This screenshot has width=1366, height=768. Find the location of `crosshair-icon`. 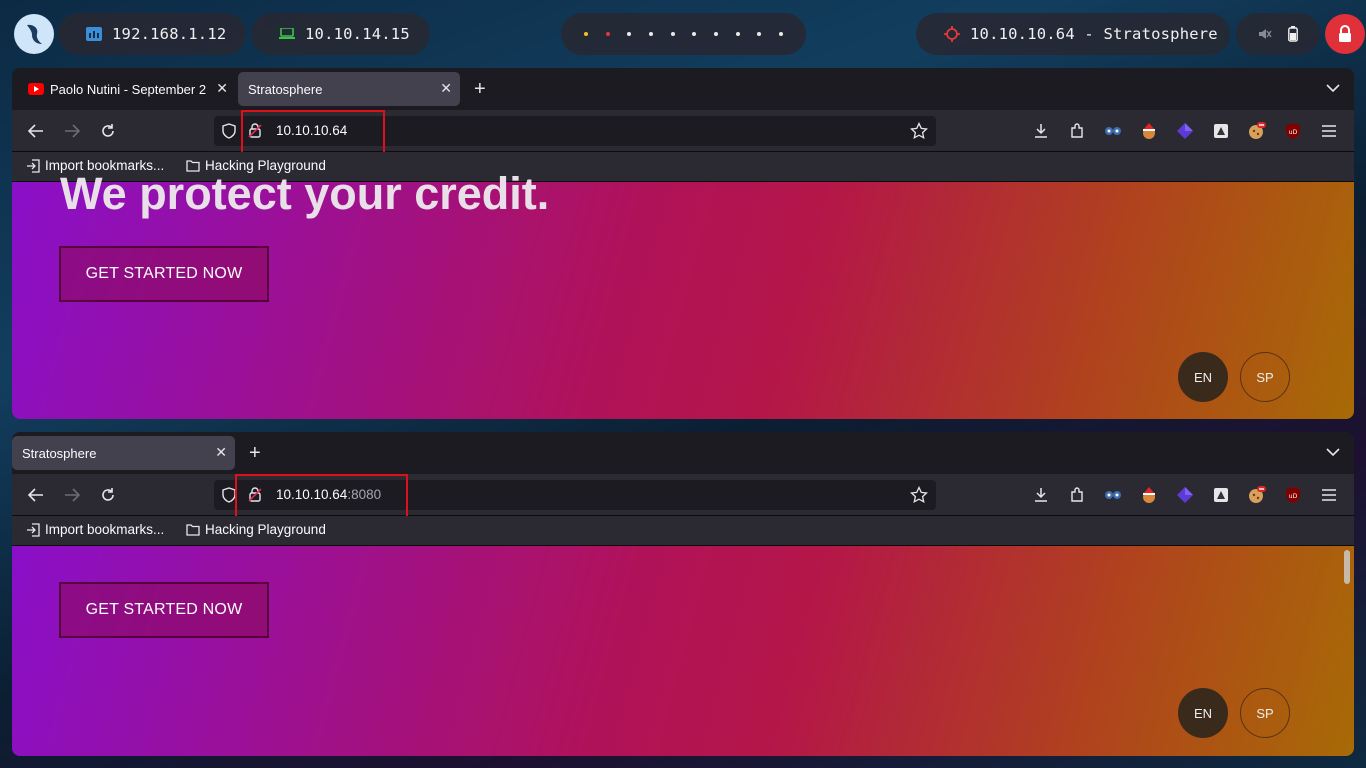

crosshair-icon is located at coordinates (952, 34).